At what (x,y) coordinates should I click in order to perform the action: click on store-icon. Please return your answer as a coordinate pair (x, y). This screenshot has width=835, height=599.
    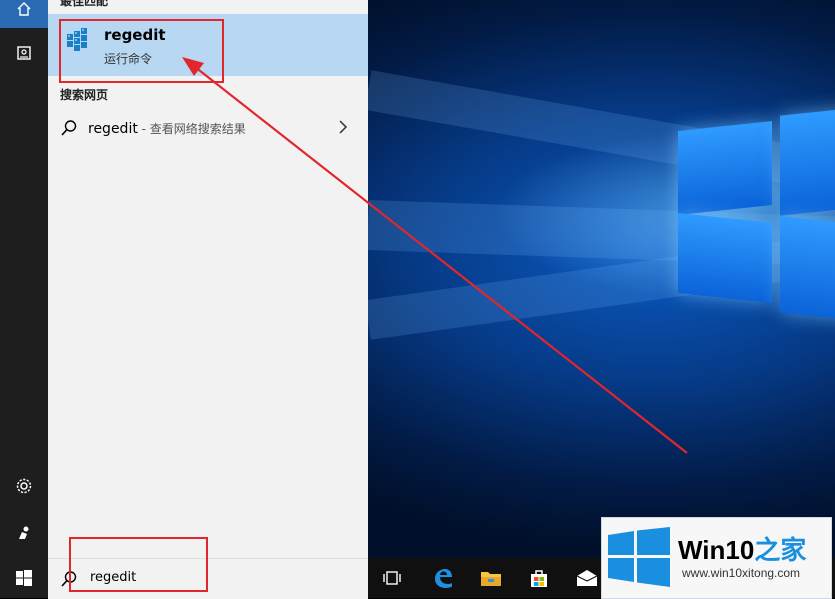
    Looking at the image, I should click on (539, 578).